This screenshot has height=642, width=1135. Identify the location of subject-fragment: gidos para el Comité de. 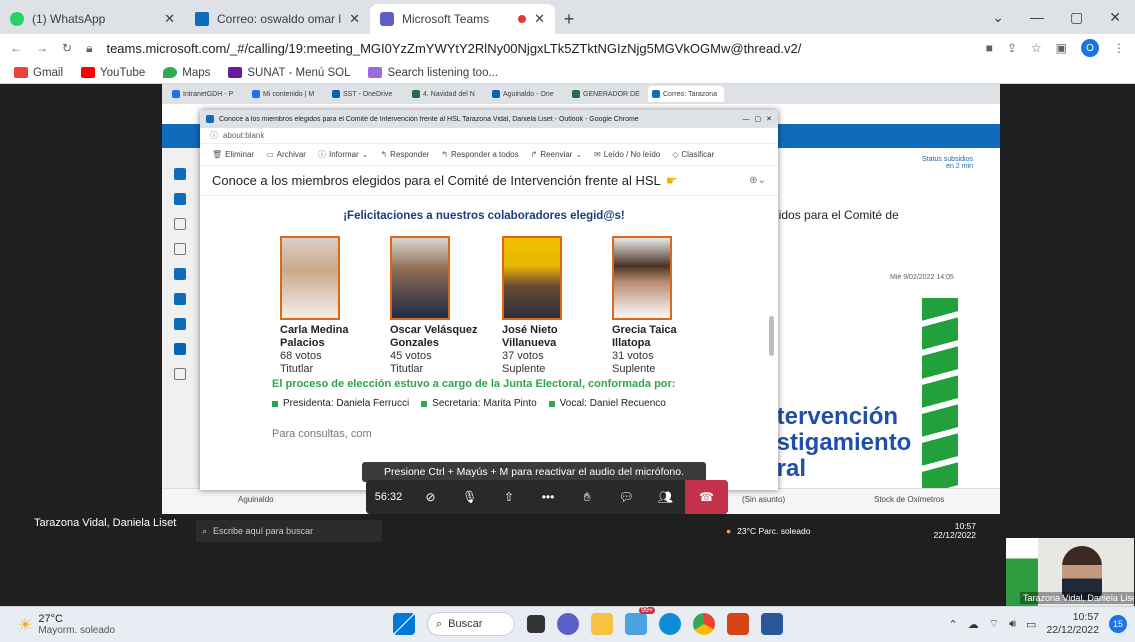
(835, 215).